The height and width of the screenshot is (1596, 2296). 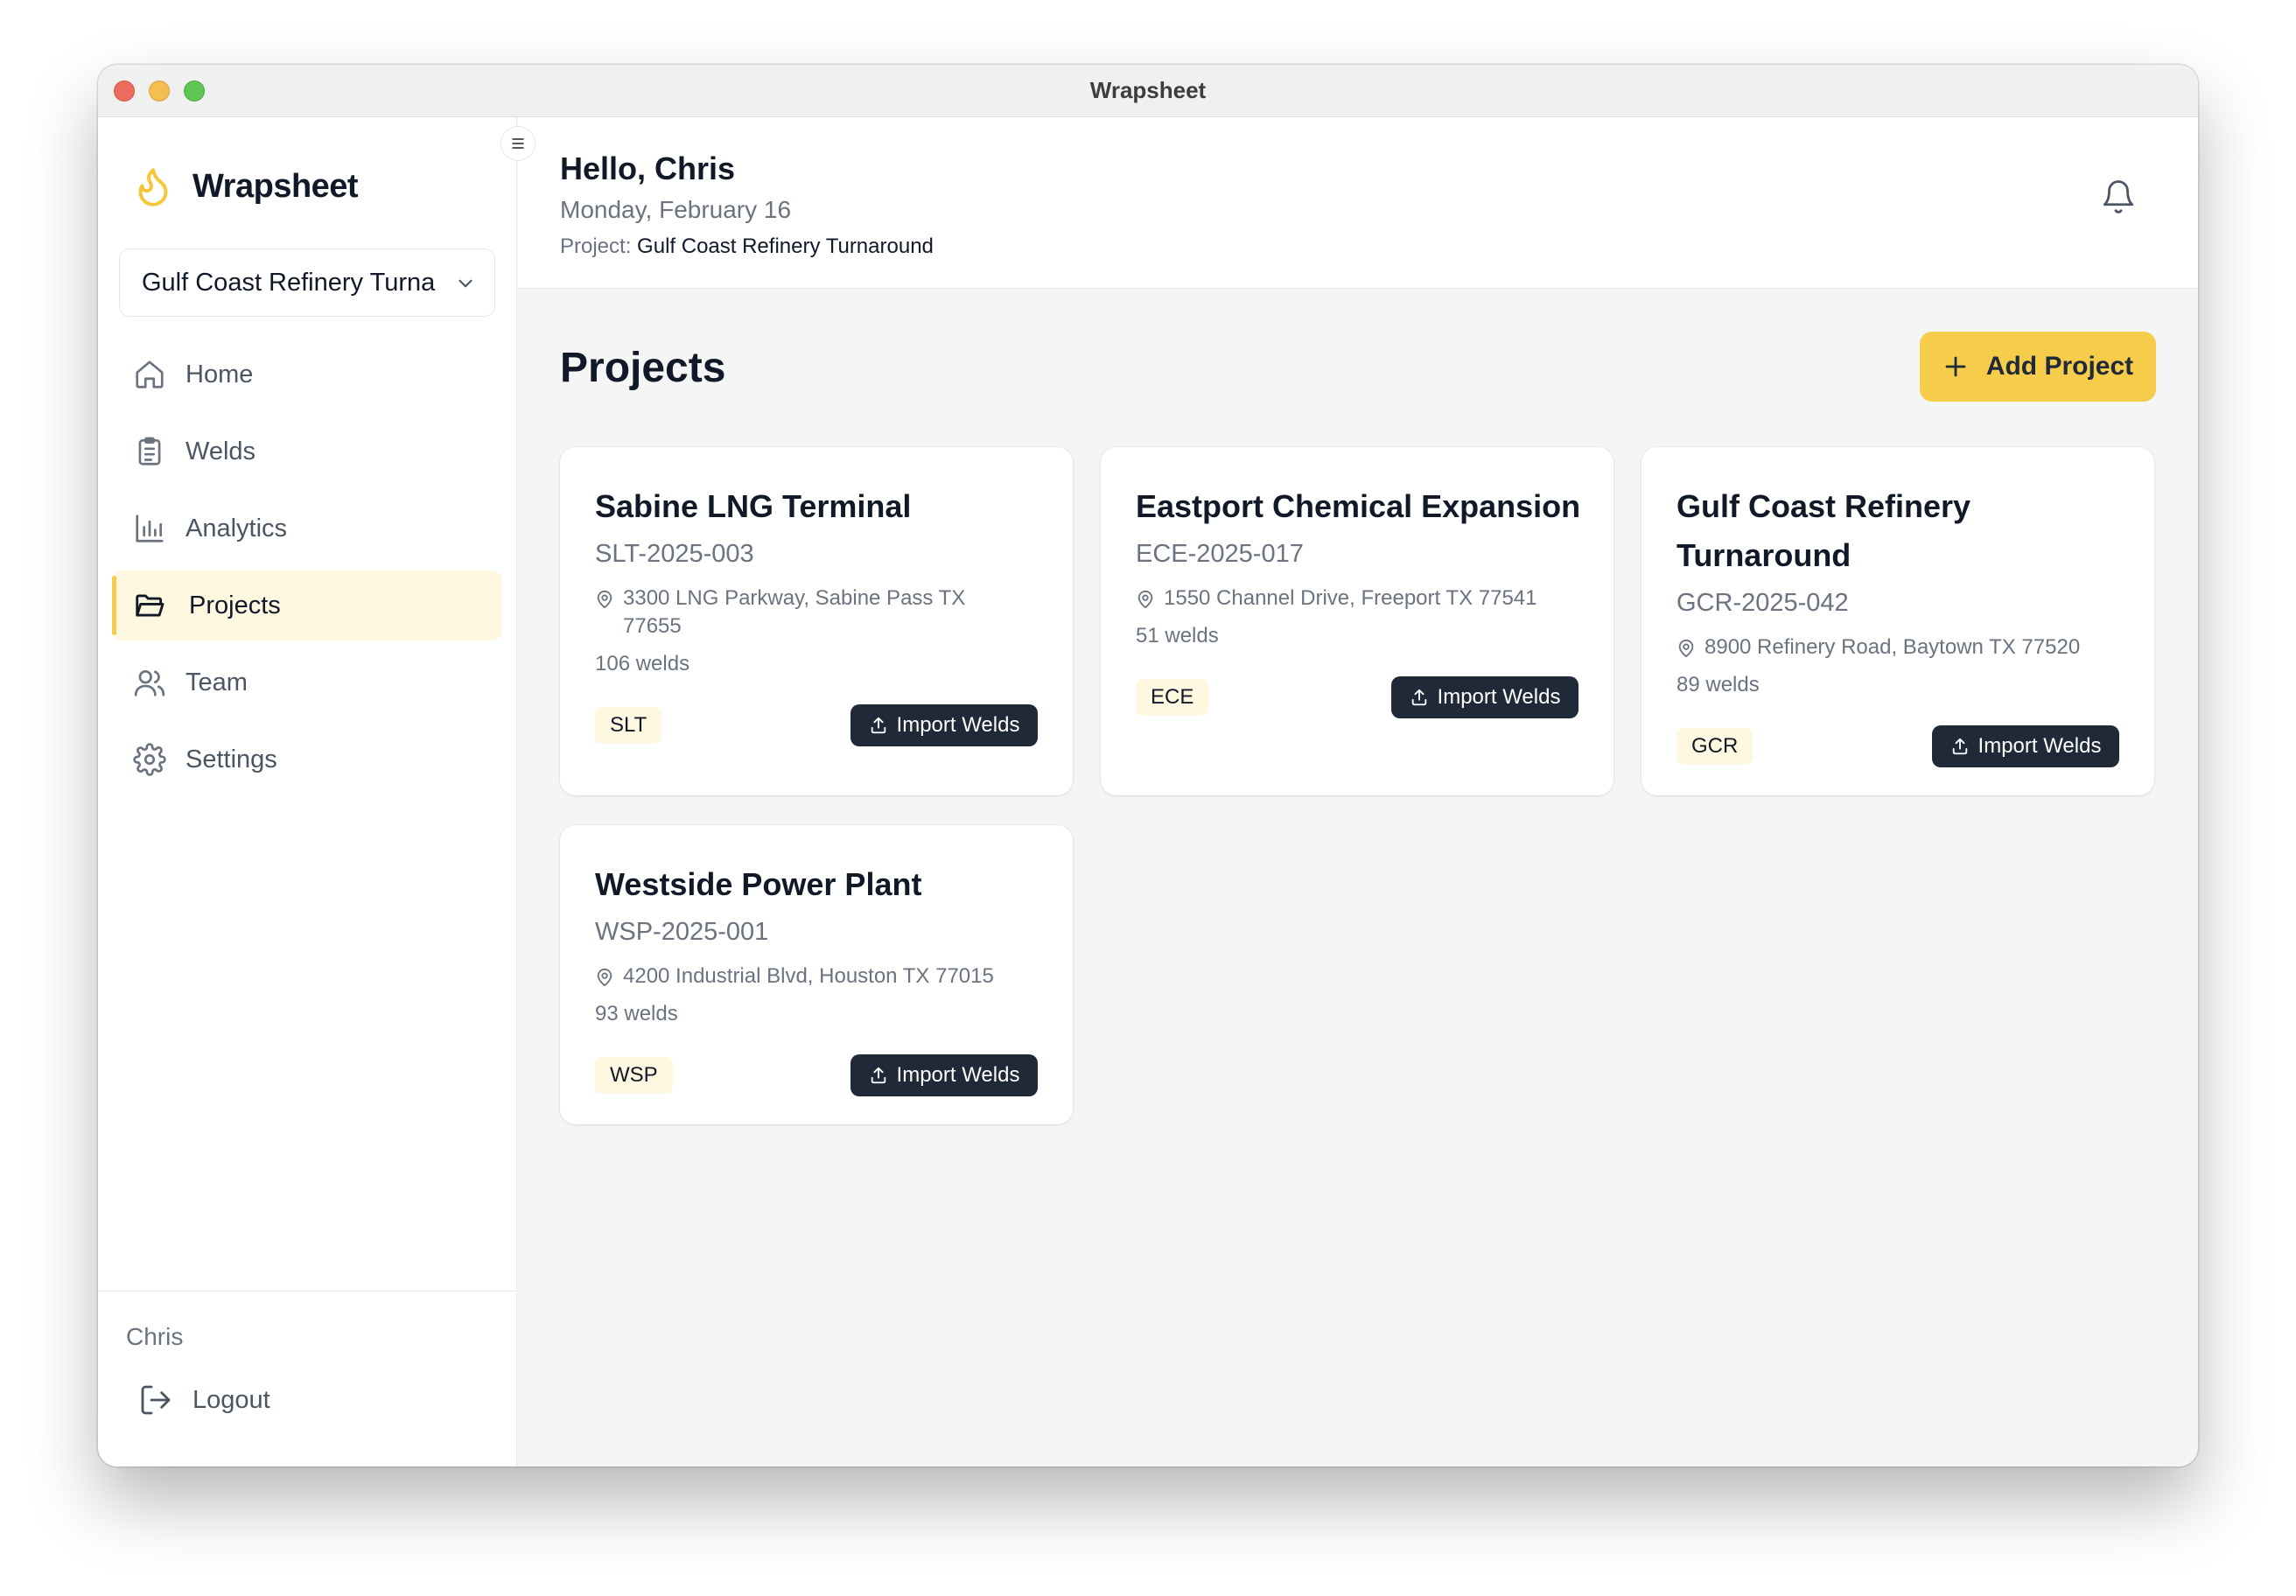 I want to click on sidebar-item-team: Team, so click(x=307, y=683).